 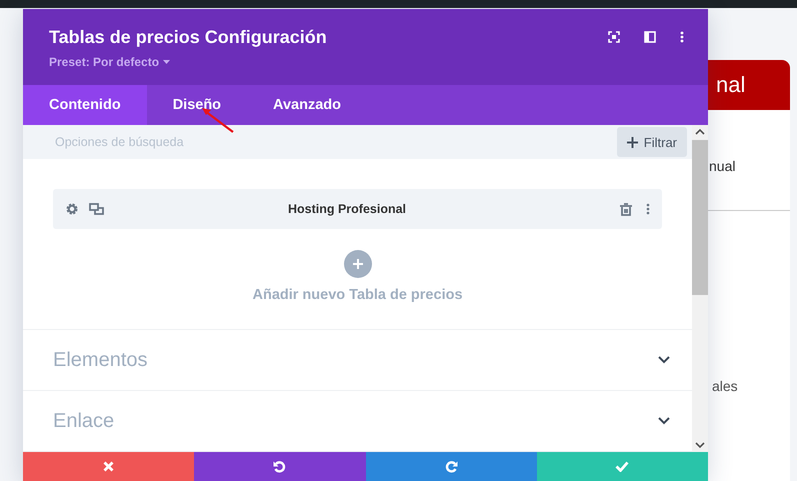 What do you see at coordinates (700, 132) in the screenshot?
I see `scroll-up-icon` at bounding box center [700, 132].